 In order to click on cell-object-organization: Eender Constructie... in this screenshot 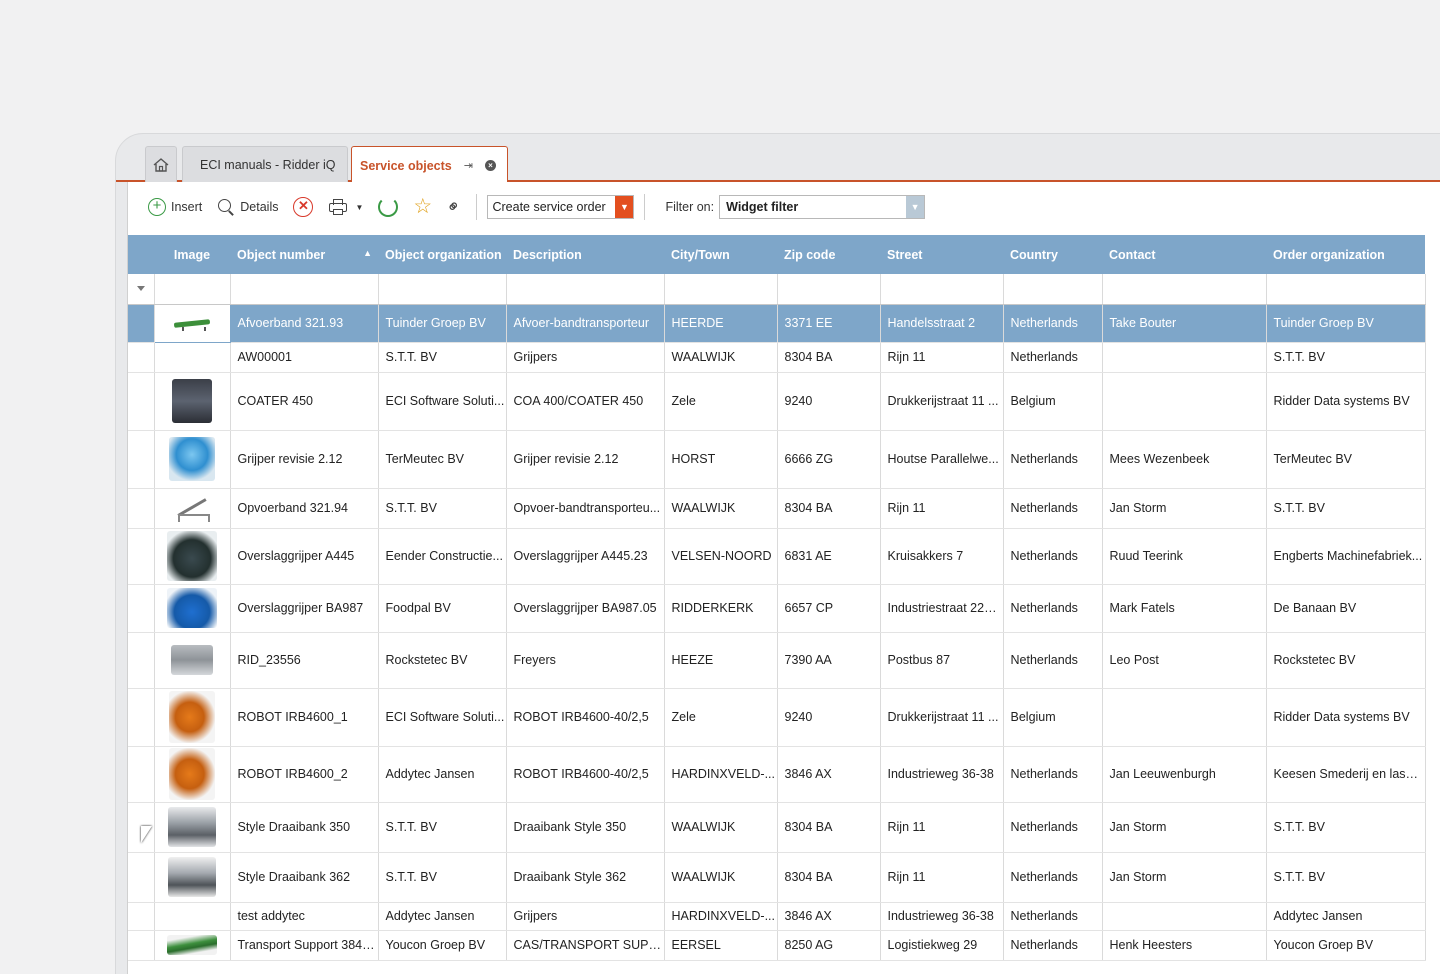, I will do `click(442, 556)`.